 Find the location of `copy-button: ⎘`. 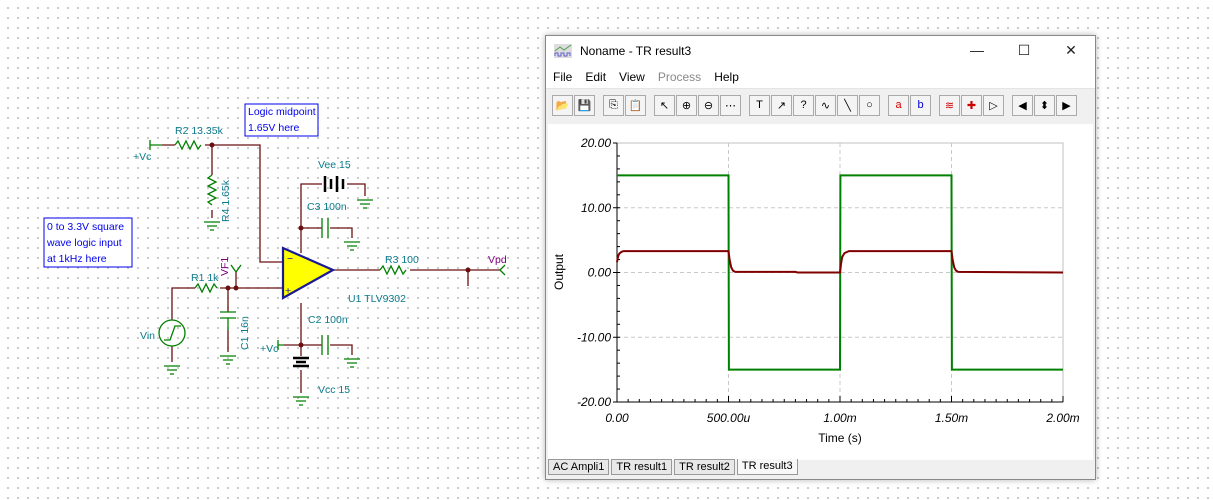

copy-button: ⎘ is located at coordinates (613, 105).